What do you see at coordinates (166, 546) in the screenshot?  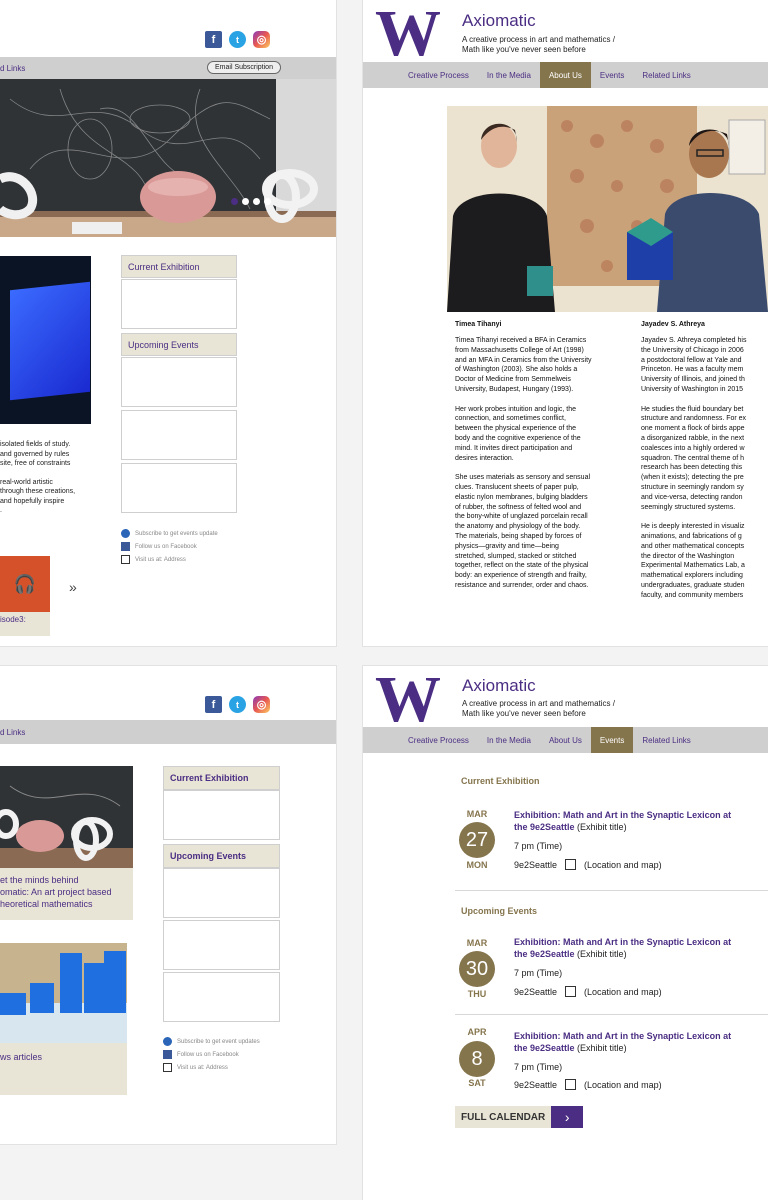 I see `facebook-text: Follow us on Facebook` at bounding box center [166, 546].